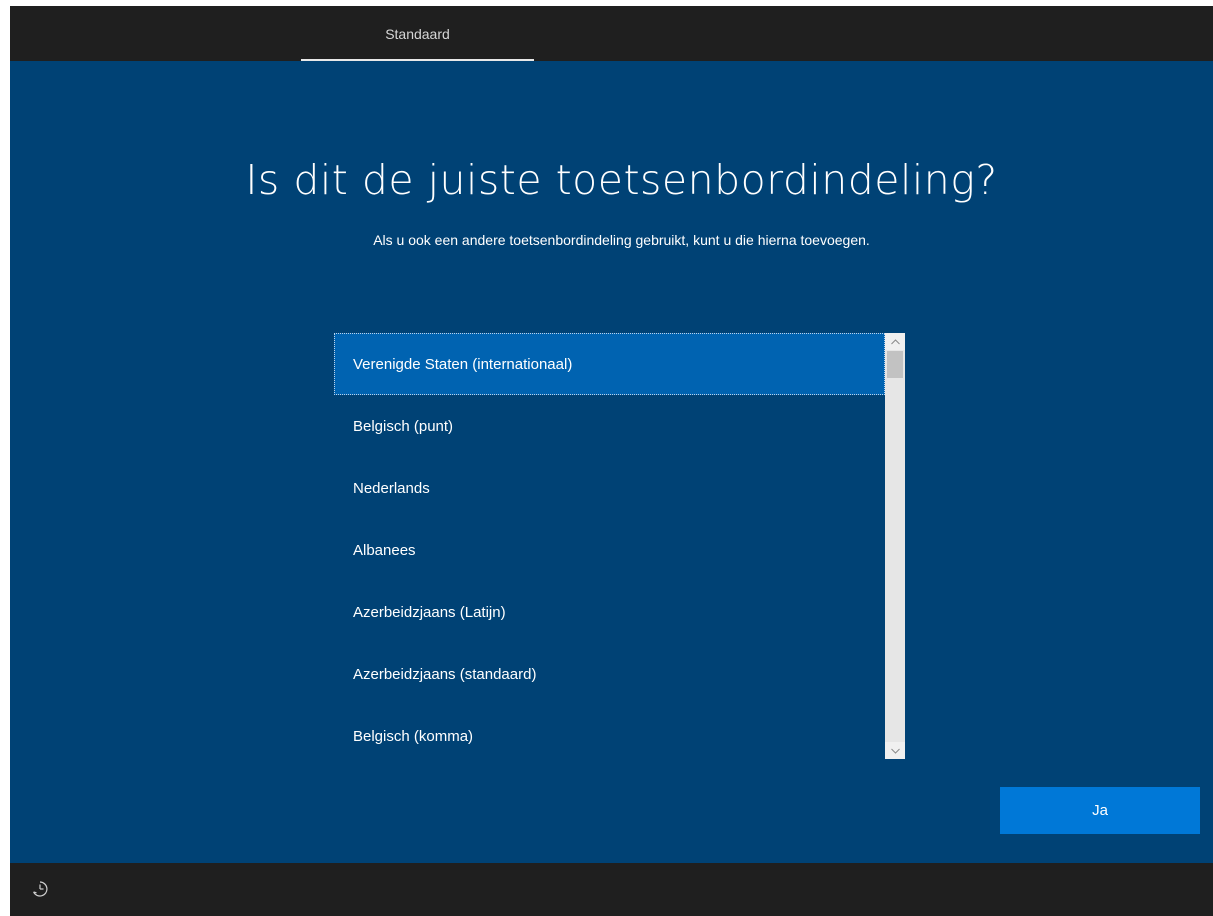 The image size is (1213, 916). I want to click on scroll-up-button, so click(895, 341).